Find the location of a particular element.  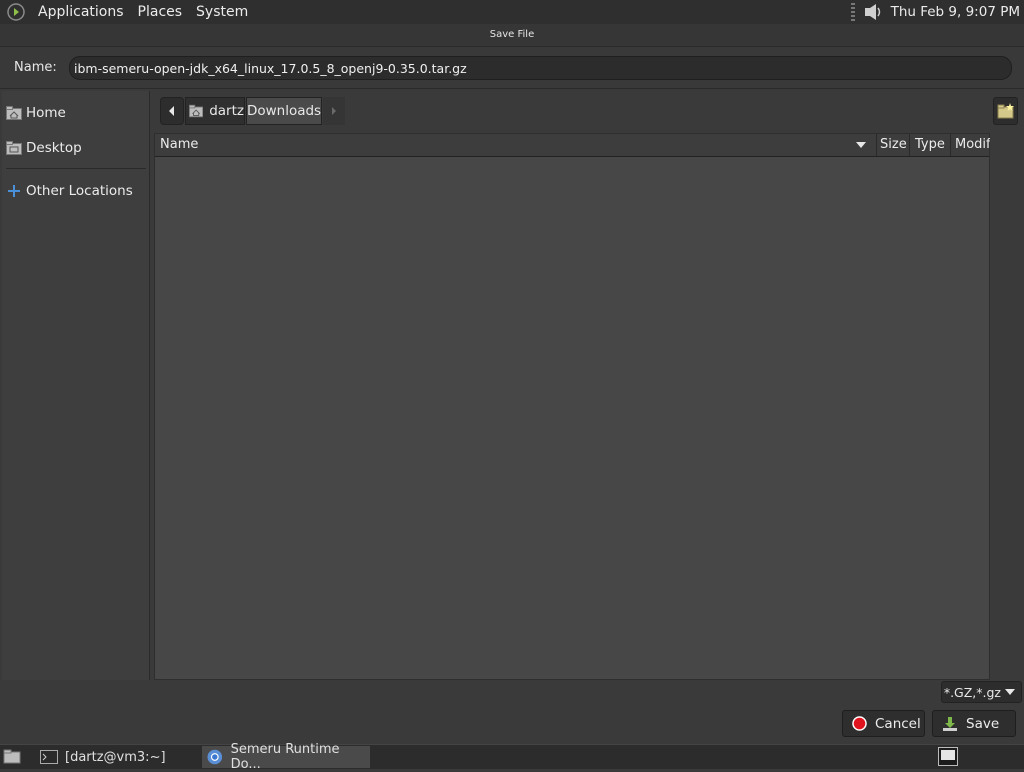

dialog-title: Save File is located at coordinates (512, 35).